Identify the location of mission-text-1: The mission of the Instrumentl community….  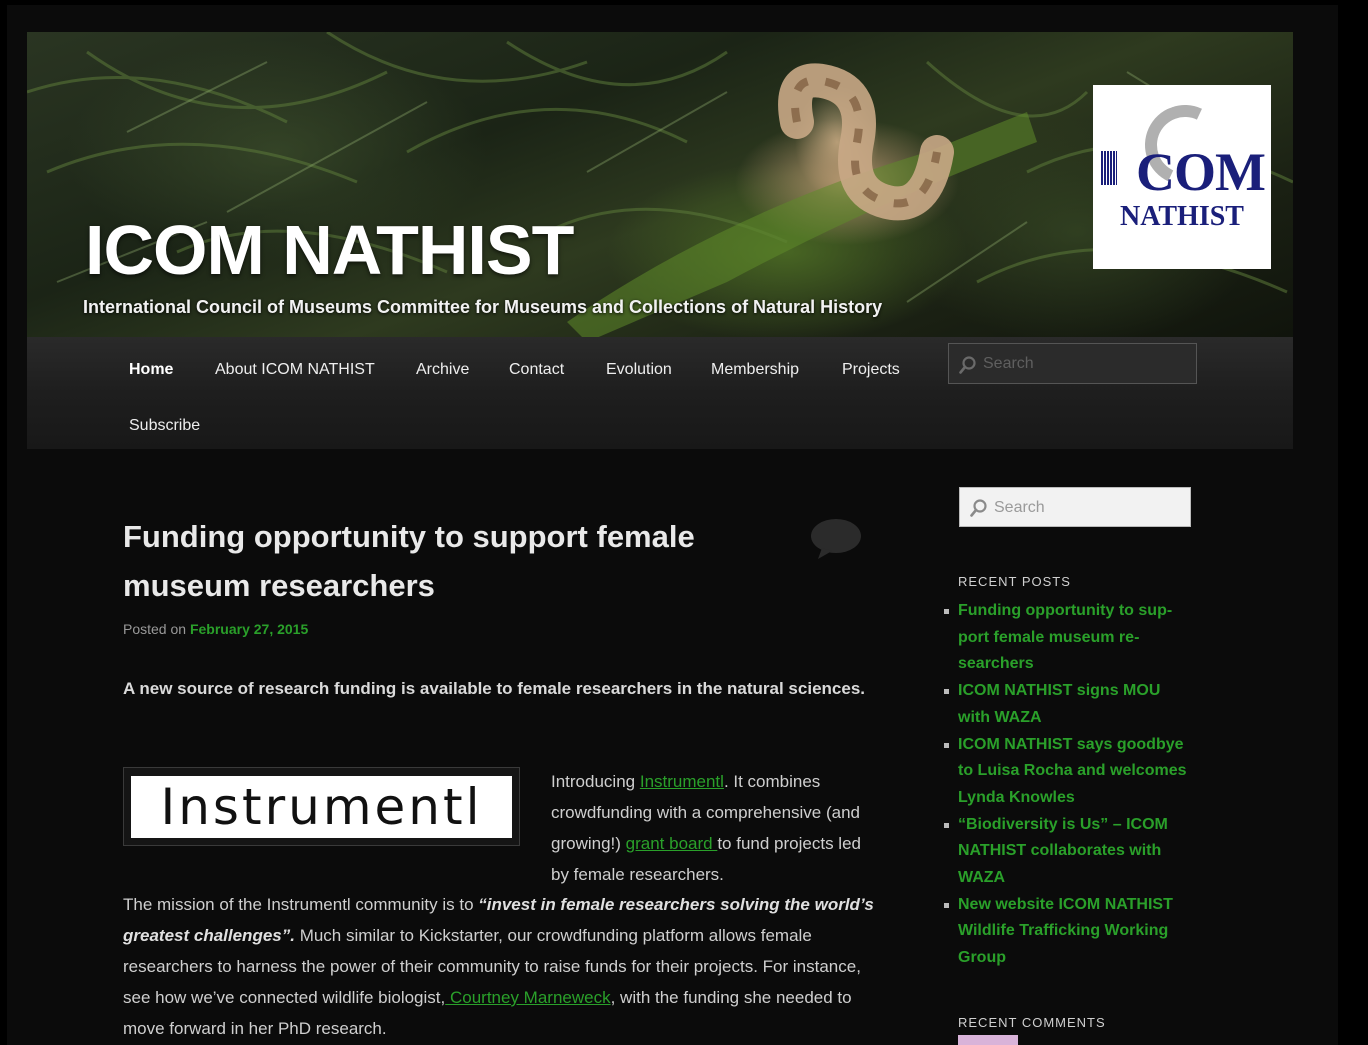
(301, 904).